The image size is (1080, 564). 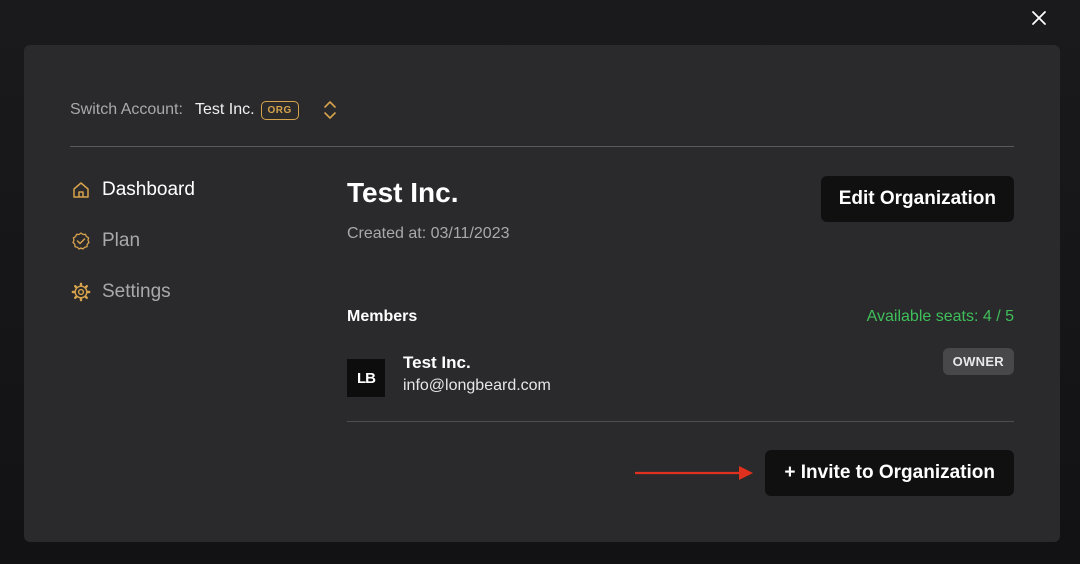 What do you see at coordinates (917, 199) in the screenshot?
I see `edit-organization-button: Edit Organization` at bounding box center [917, 199].